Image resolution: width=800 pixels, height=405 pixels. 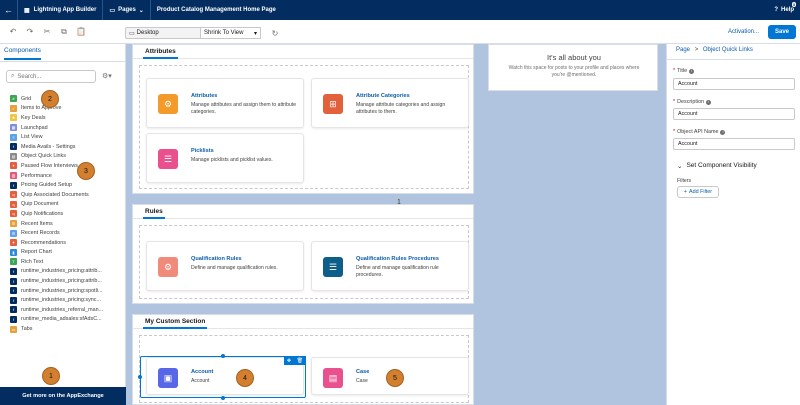 I want to click on selected-component-outline, so click(x=223, y=377).